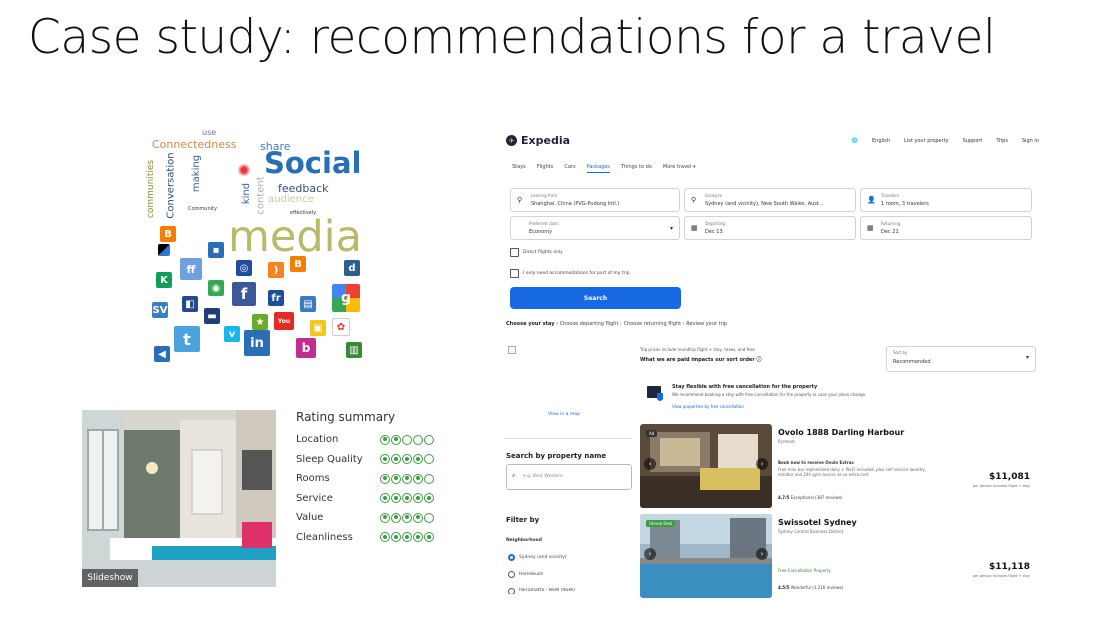  Describe the element at coordinates (160, 310) in the screenshot. I see `stumbleupon-icon: SV` at that location.